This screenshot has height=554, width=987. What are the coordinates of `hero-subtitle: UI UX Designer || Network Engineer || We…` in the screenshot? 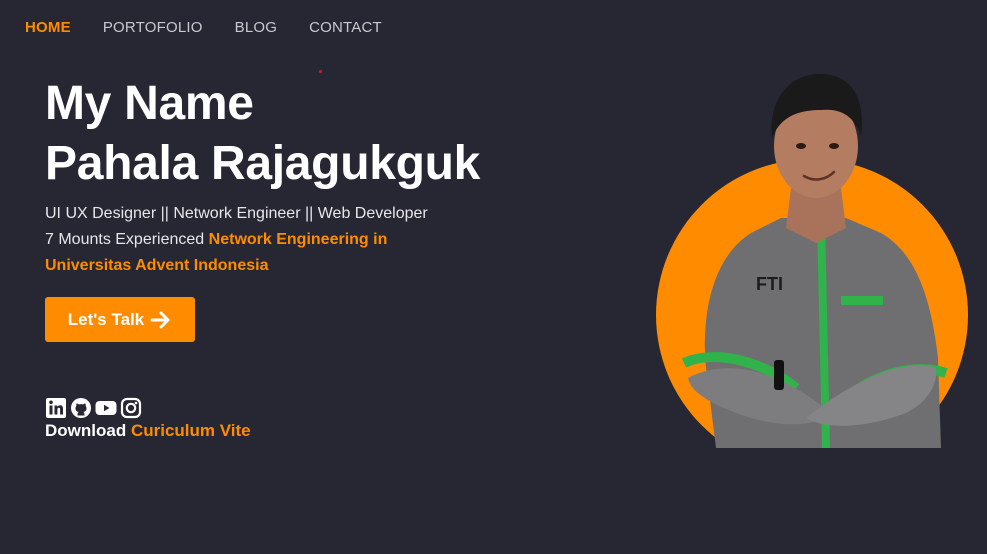 It's located at (255, 240).